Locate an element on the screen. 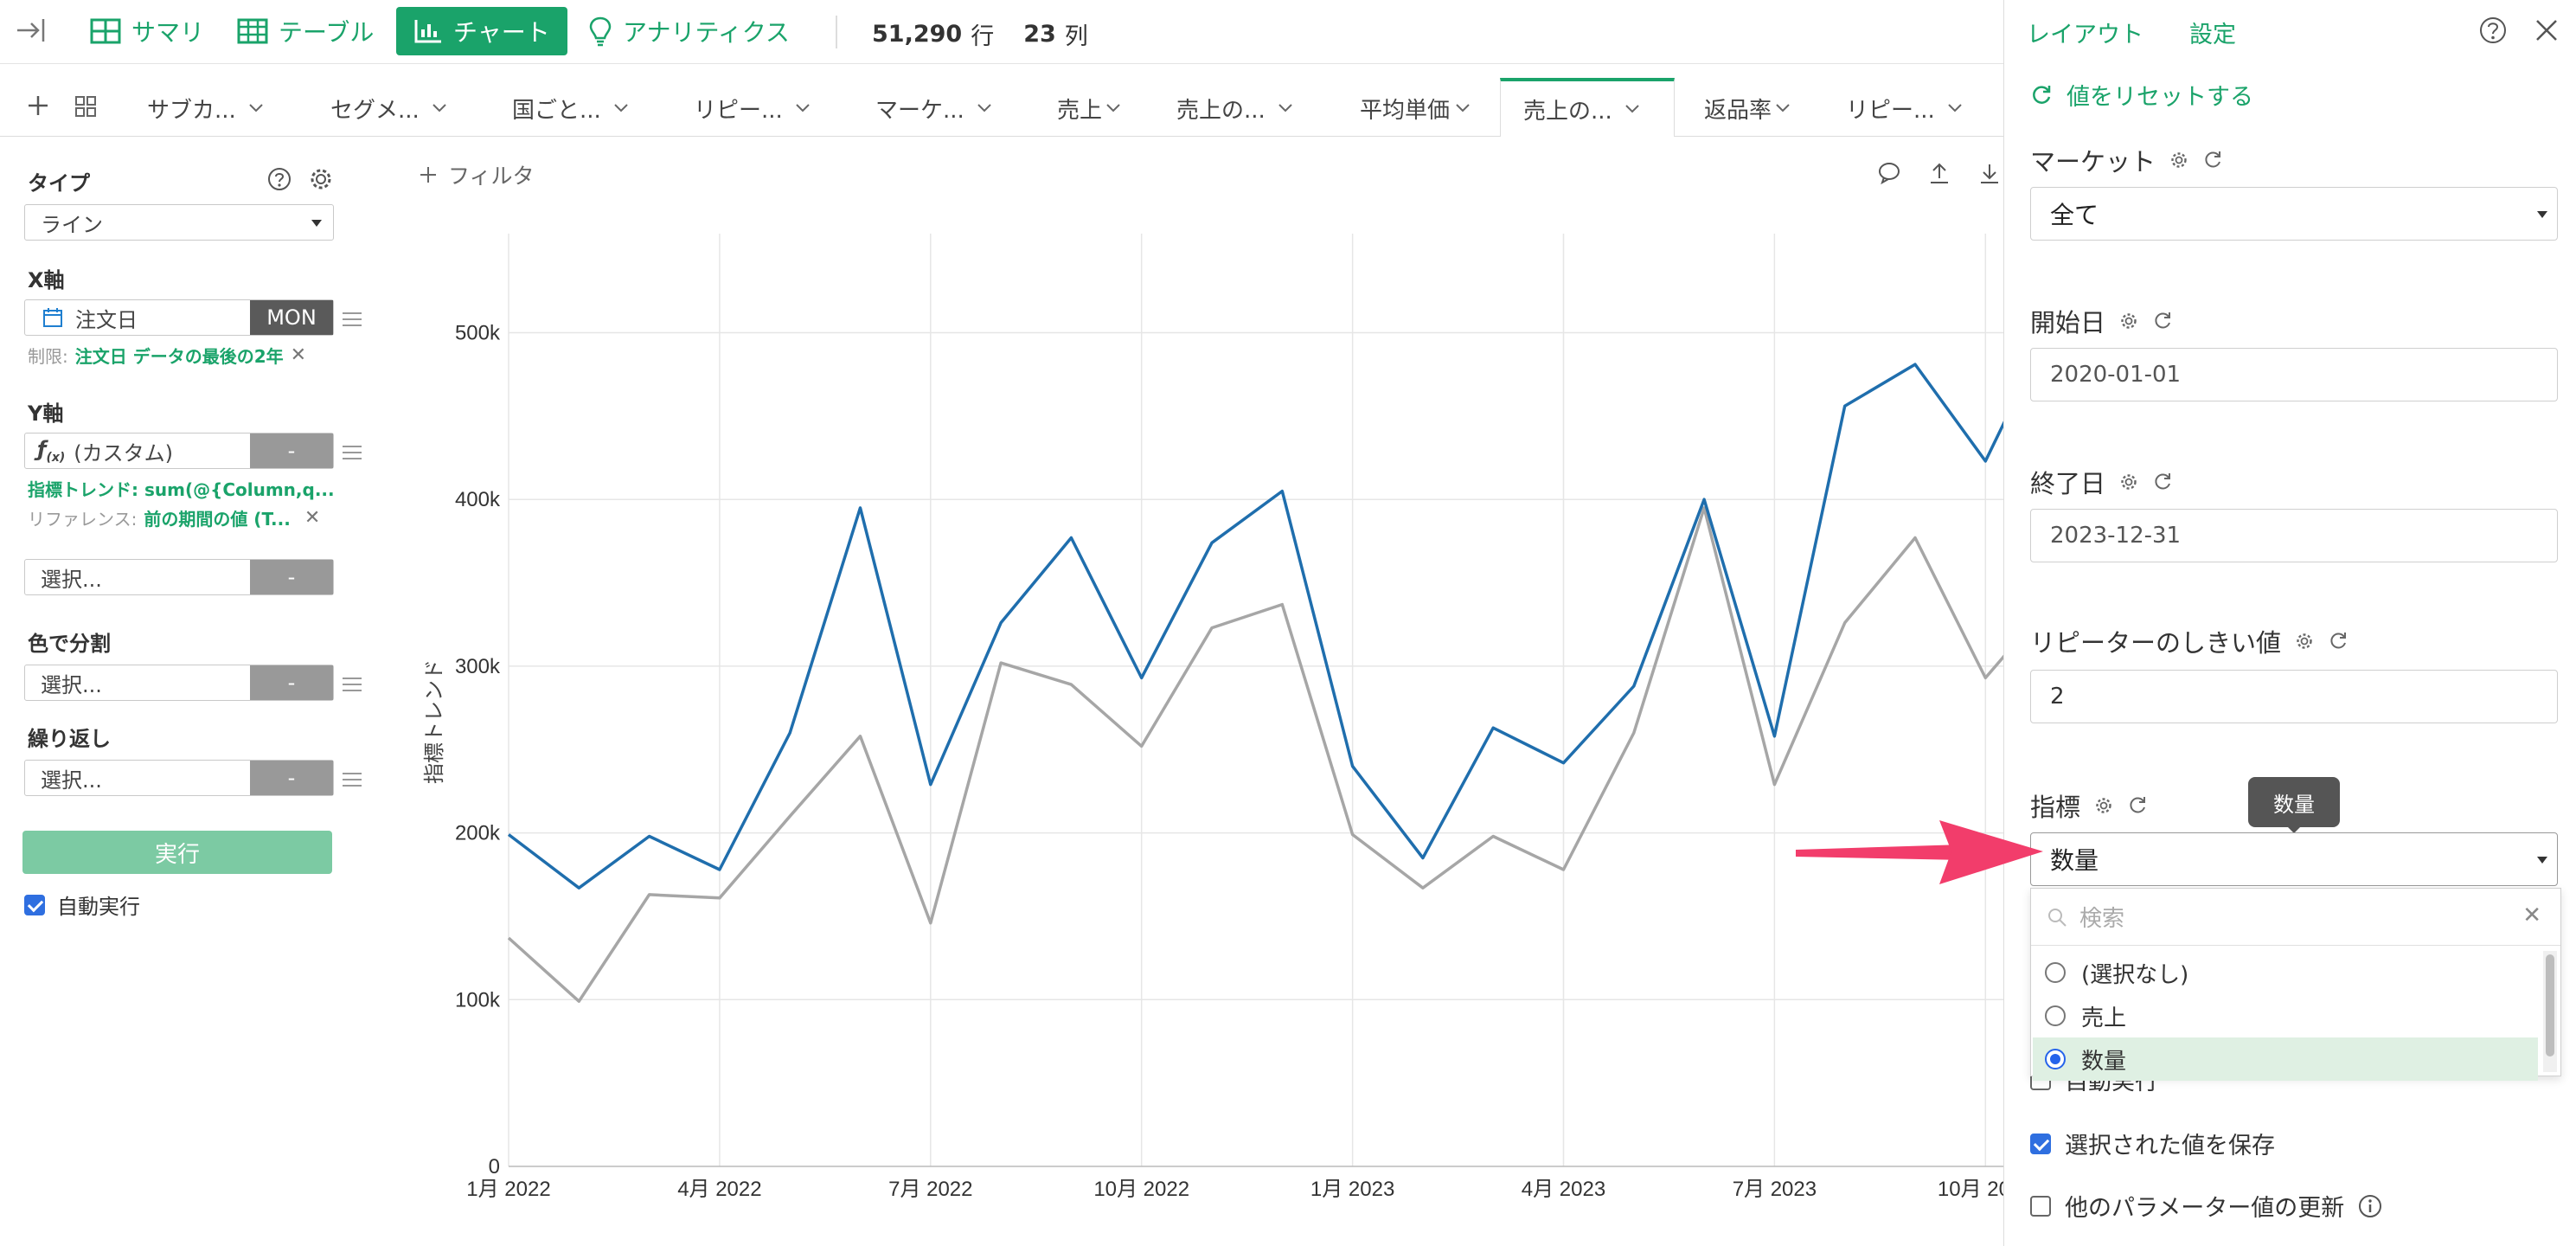 The width and height of the screenshot is (2576, 1246). color-split-select: 選択... - is located at coordinates (179, 683).